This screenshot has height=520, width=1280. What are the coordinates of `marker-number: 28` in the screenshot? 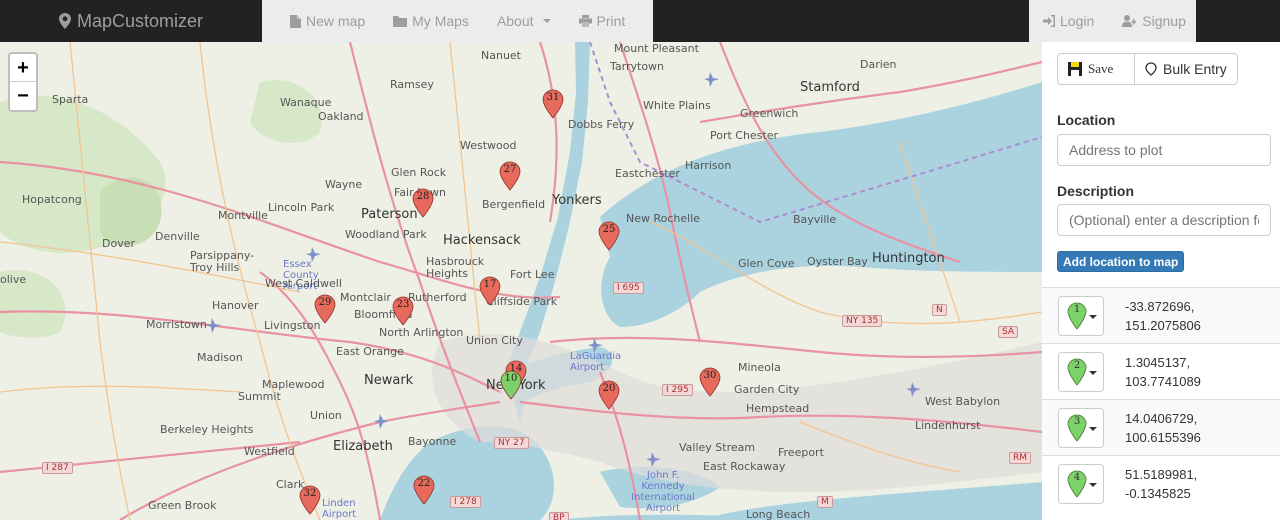 It's located at (423, 196).